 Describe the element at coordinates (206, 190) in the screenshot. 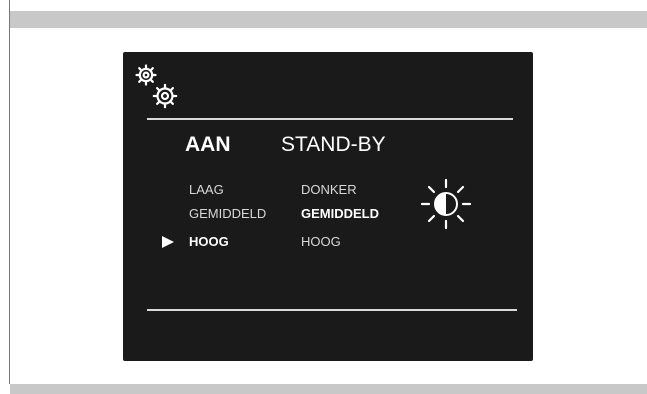

I see `on-option-low: LAAG` at that location.